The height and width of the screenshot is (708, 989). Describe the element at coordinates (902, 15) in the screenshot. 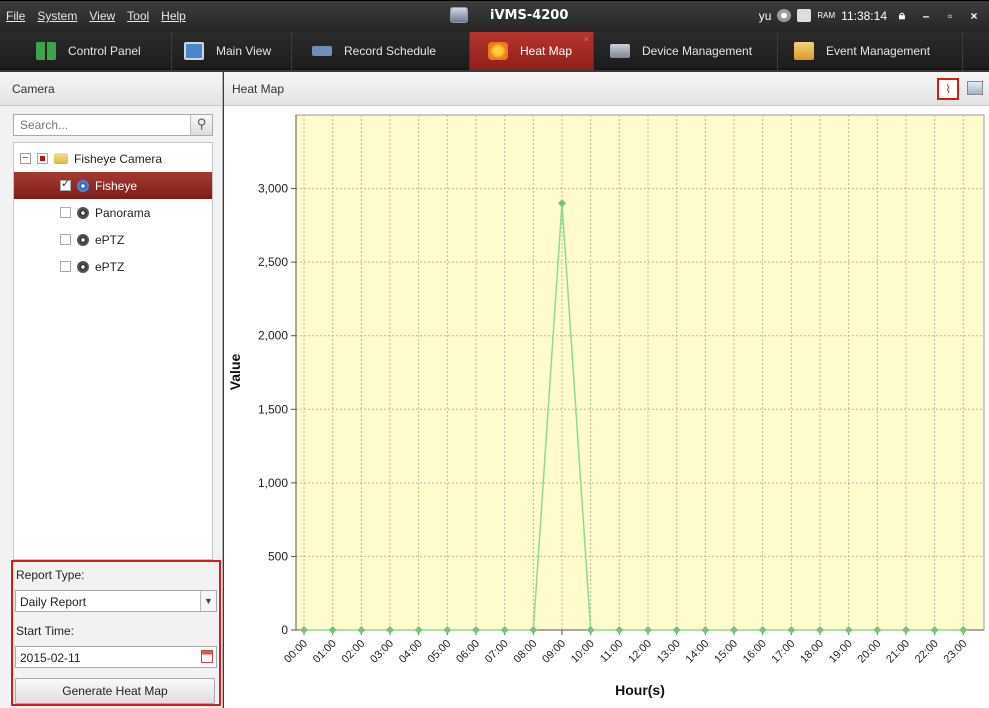

I see `lock-icon: 🔒︎` at that location.